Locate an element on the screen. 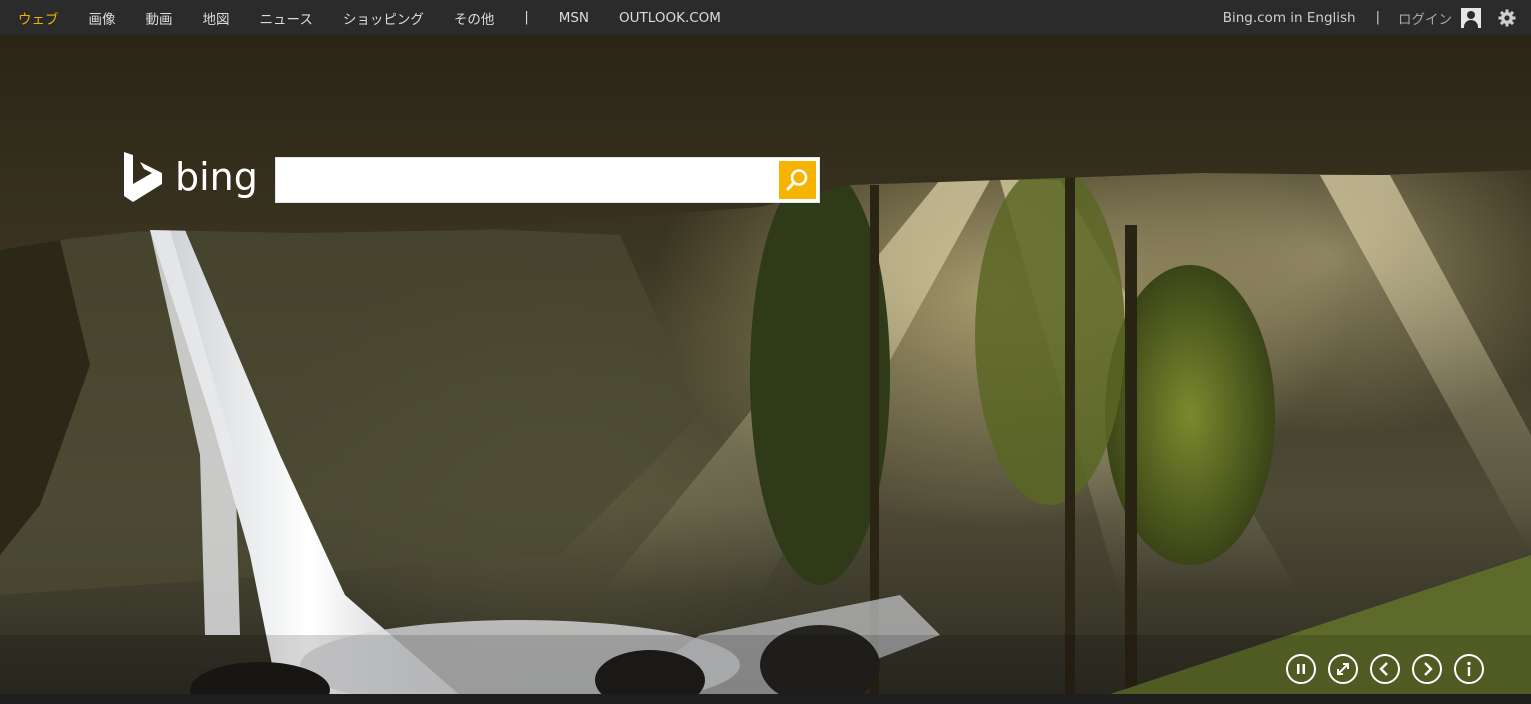 The width and height of the screenshot is (1531, 704). nav-more: その他 is located at coordinates (474, 18).